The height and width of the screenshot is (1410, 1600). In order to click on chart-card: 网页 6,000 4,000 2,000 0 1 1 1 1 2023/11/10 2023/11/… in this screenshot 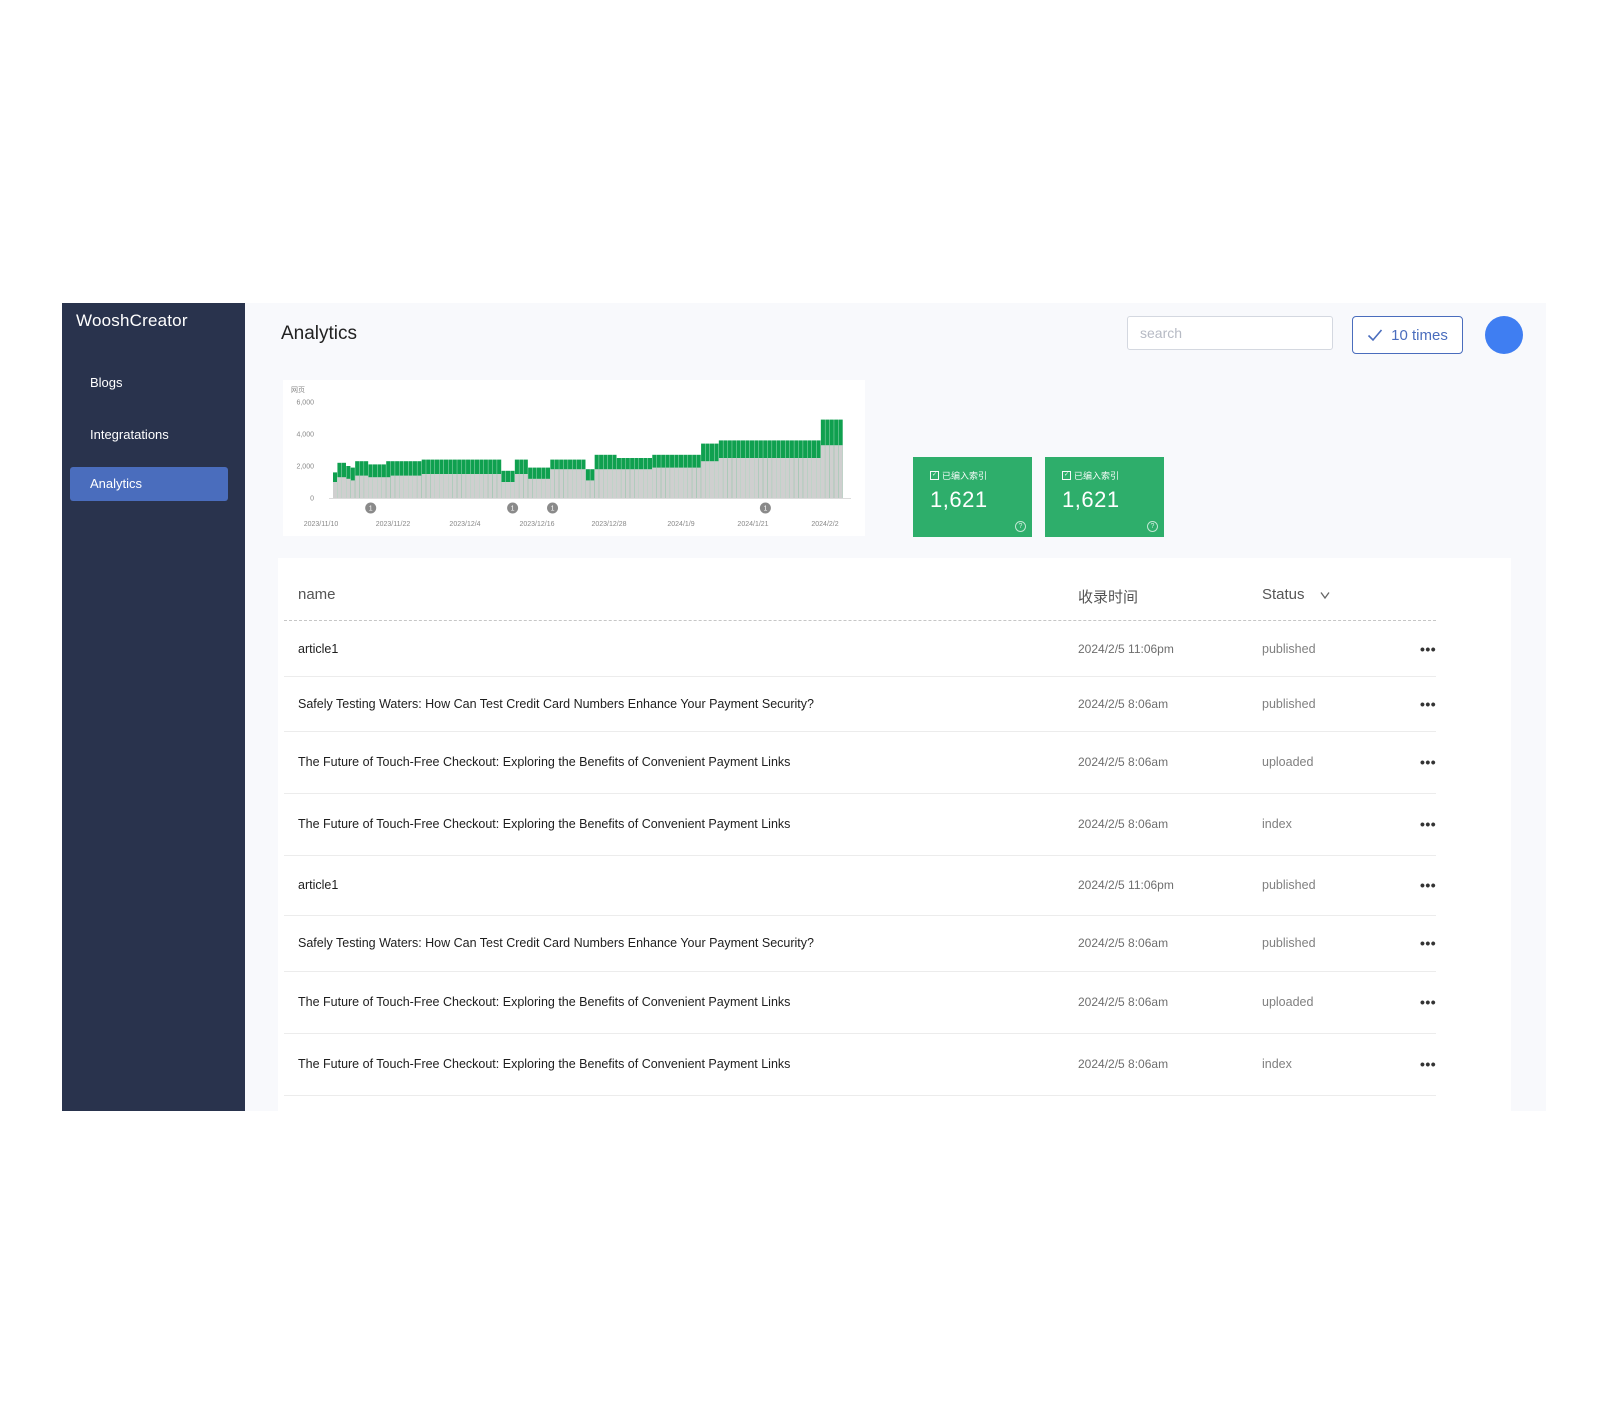, I will do `click(574, 458)`.